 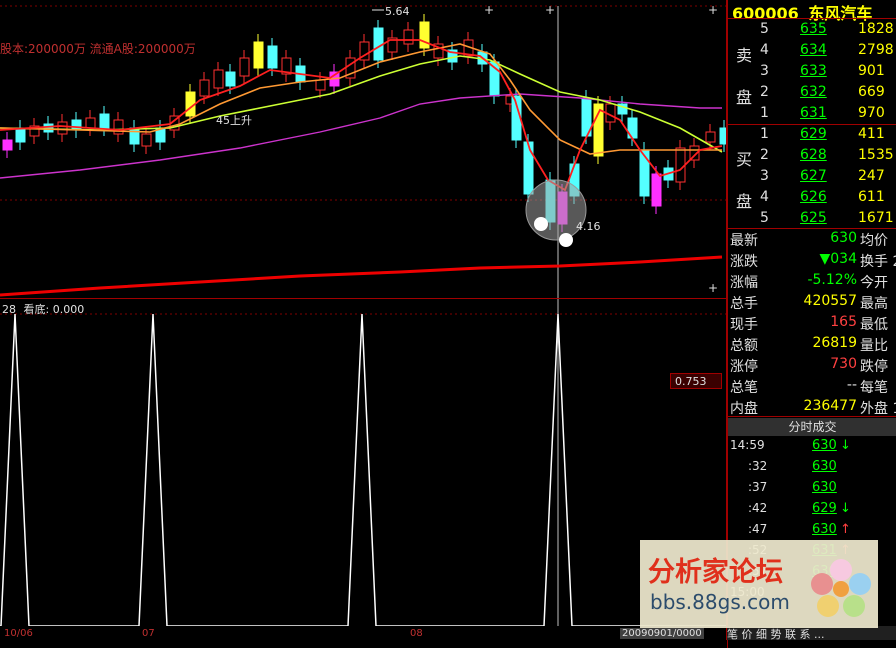 I want to click on pane-divider, so click(x=363, y=298).